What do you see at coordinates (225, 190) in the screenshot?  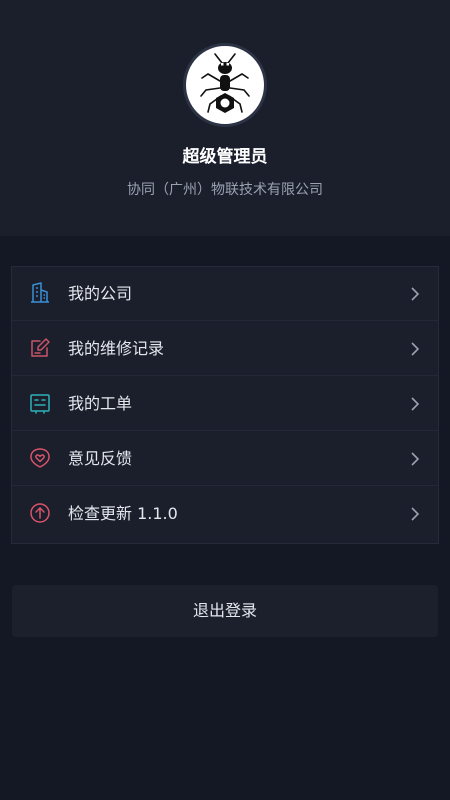 I see `company-name: 协同（广州）物联技术有限公司` at bounding box center [225, 190].